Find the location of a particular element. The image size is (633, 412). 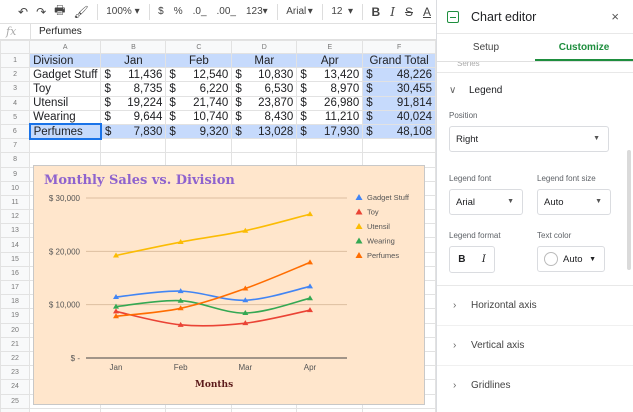

row-header: 4 is located at coordinates (15, 103).